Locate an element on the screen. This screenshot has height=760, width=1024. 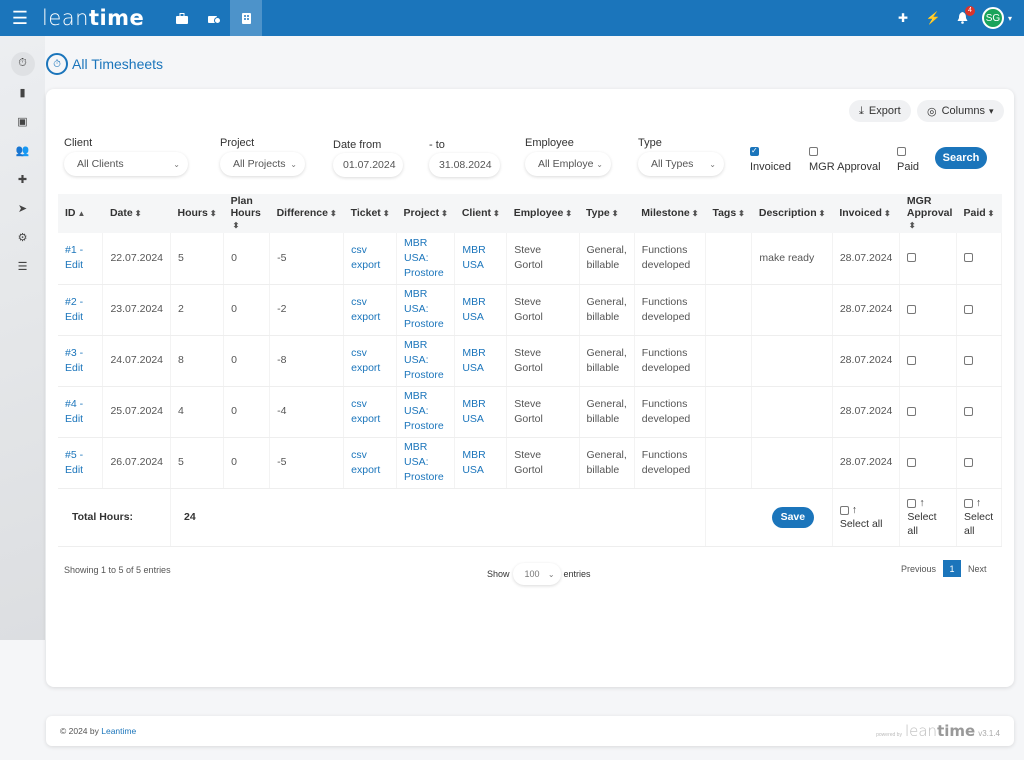
page-1-button: 1 is located at coordinates (952, 568).